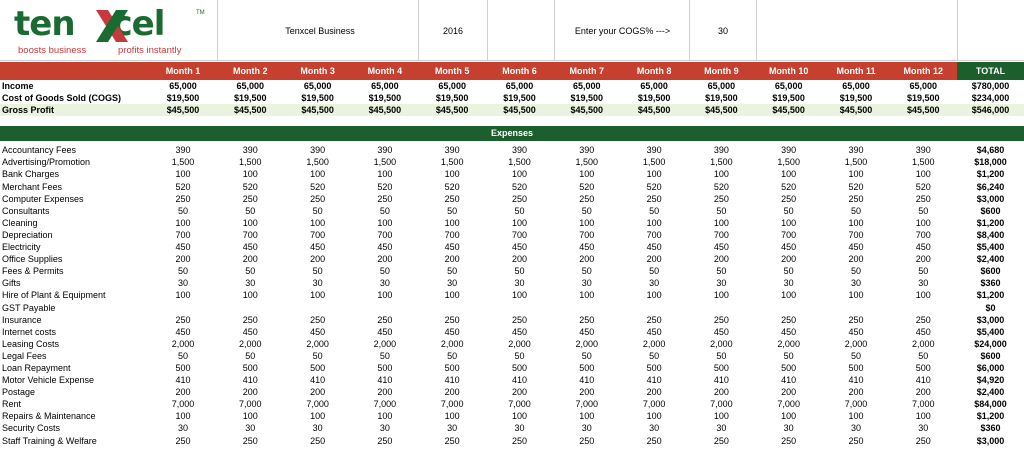 This screenshot has height=458, width=1024. Describe the element at coordinates (789, 174) in the screenshot. I see `month-10-cell: 100` at that location.